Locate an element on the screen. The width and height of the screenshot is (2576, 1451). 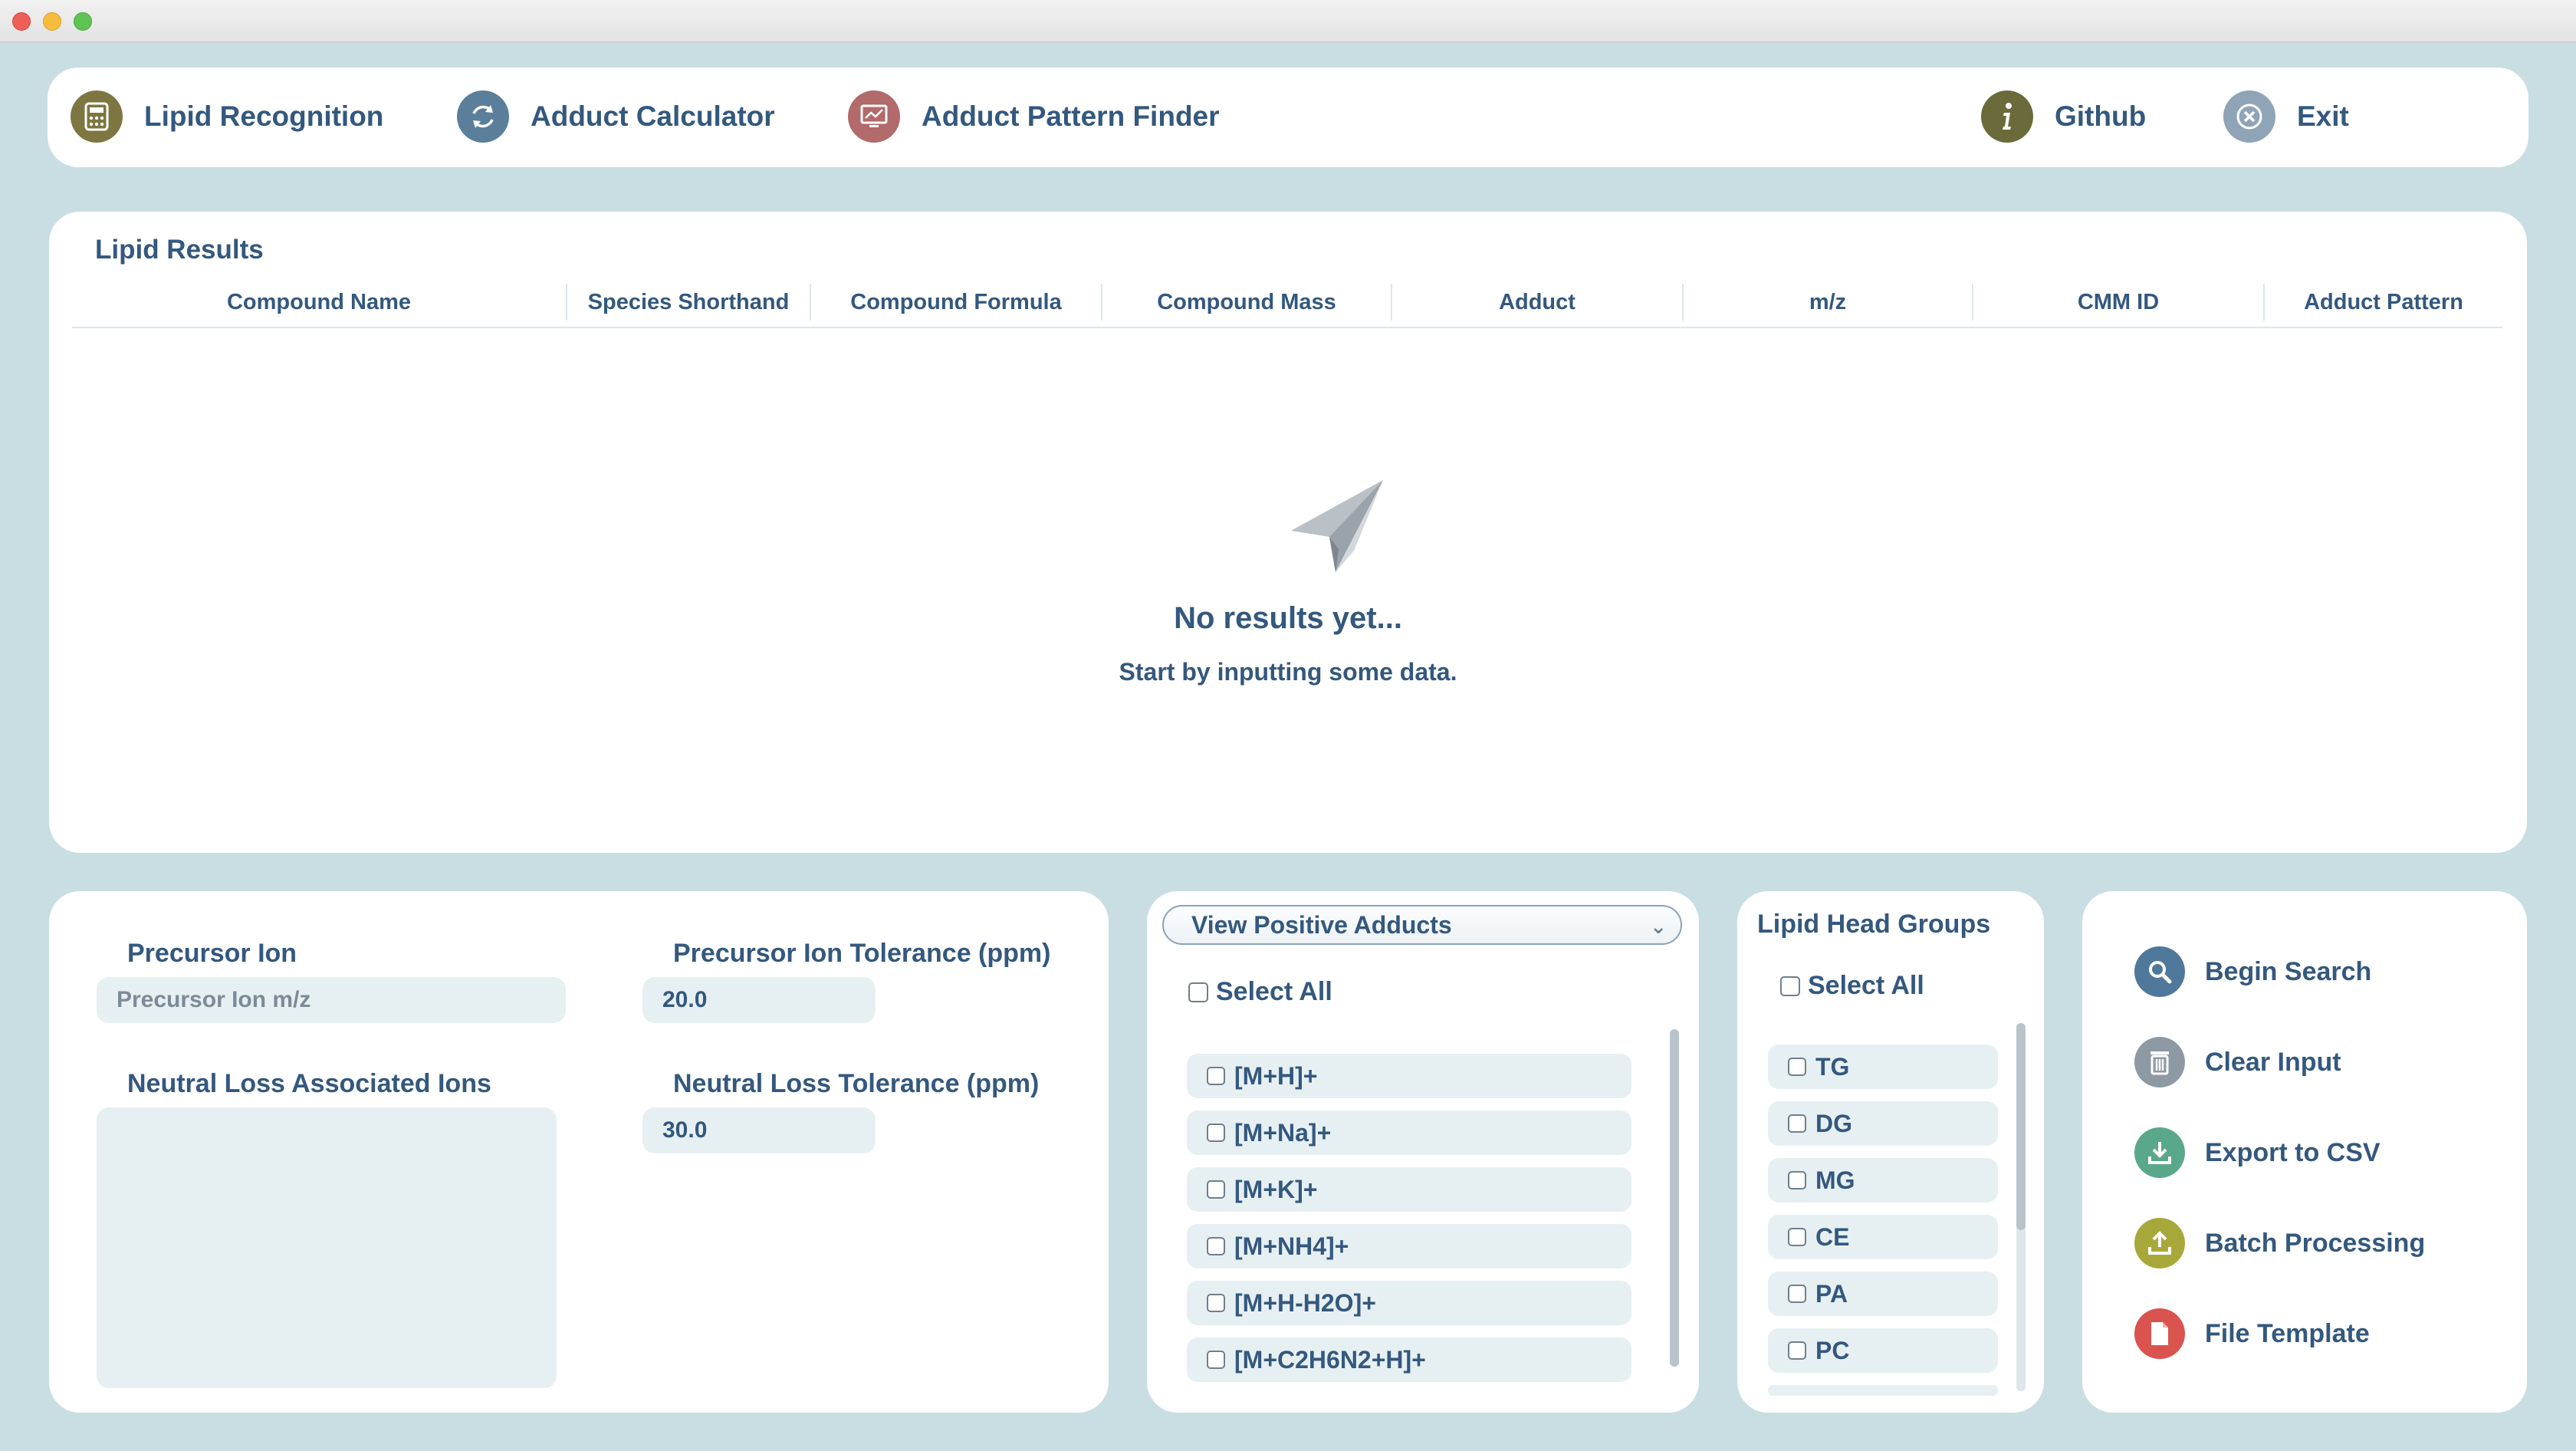
head-group-checkbox-item: PA is located at coordinates (1883, 1294).